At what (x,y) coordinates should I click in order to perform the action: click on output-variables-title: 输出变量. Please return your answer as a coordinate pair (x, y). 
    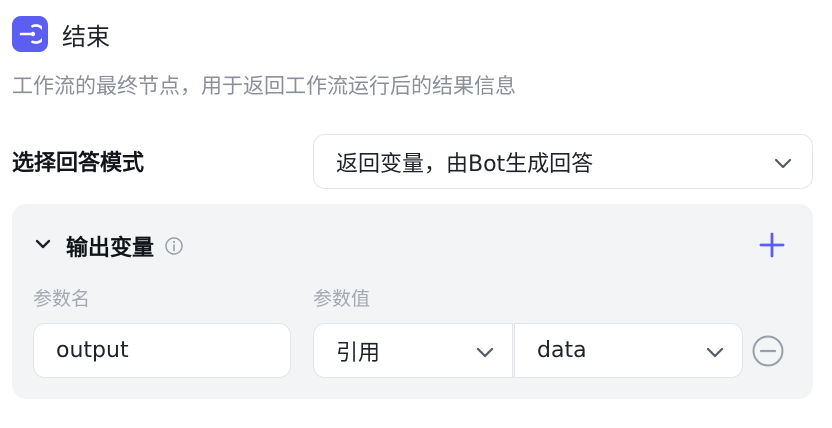
    Looking at the image, I should click on (110, 248).